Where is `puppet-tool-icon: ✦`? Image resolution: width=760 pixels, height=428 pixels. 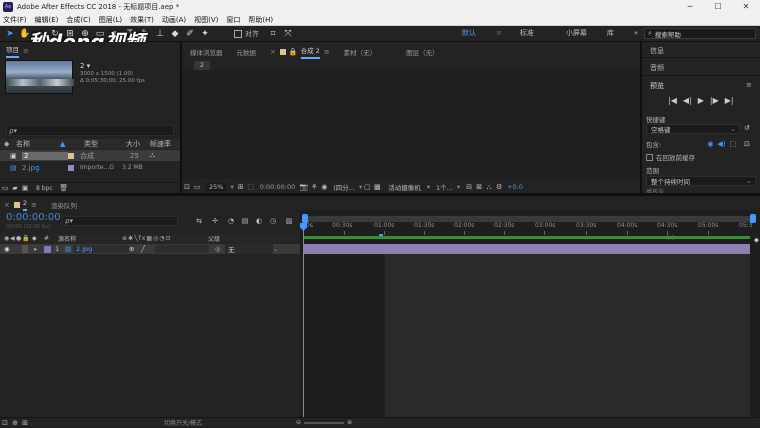
puppet-tool-icon: ✦ is located at coordinates (205, 34).